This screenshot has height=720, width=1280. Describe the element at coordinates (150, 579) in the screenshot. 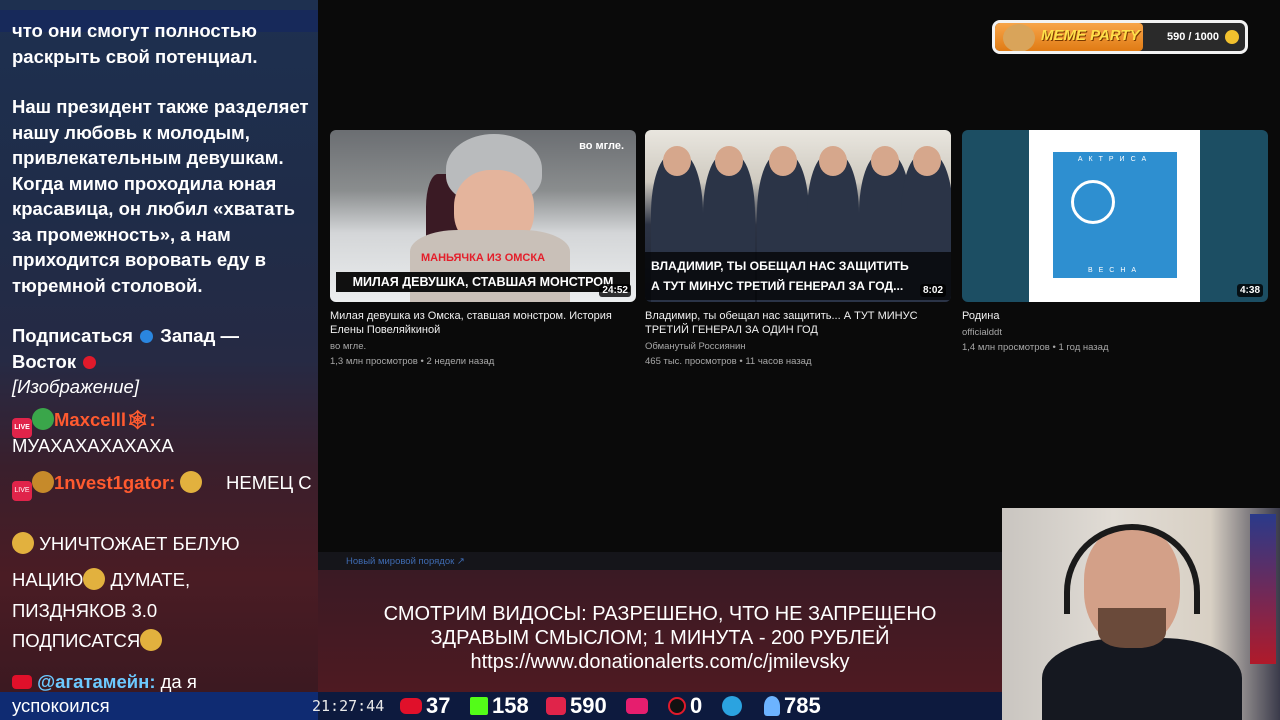

I see `message-text: ДУМАТЕ,` at that location.